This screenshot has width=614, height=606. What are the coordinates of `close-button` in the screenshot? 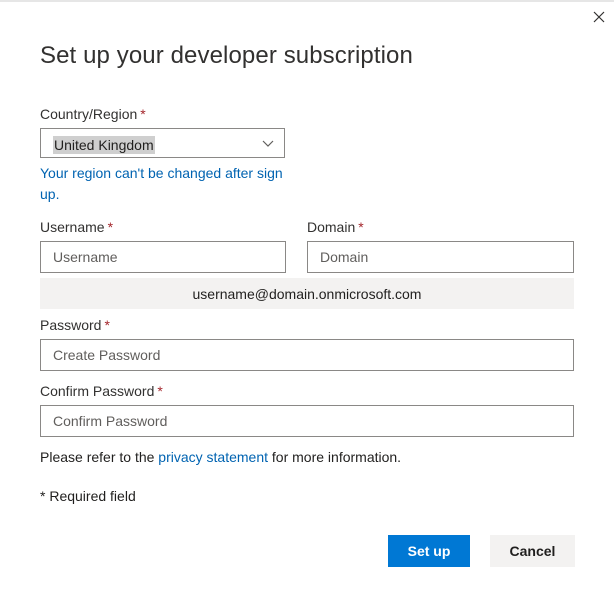 It's located at (599, 17).